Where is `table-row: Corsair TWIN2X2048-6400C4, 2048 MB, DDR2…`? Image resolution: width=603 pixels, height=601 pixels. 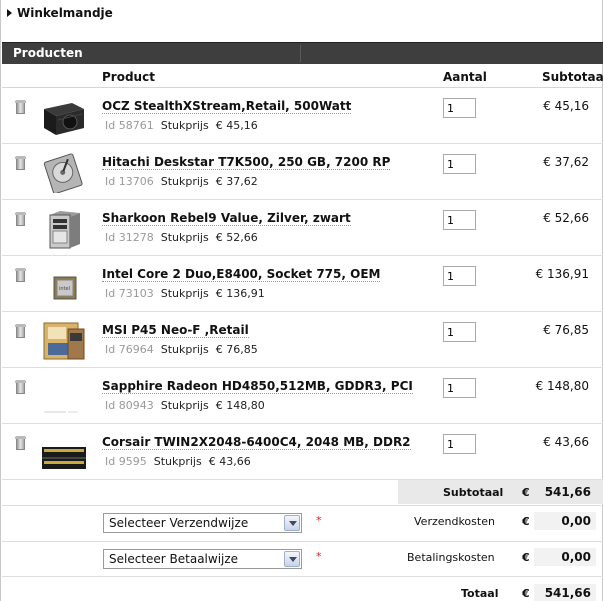 table-row: Corsair TWIN2X2048-6400C4, 2048 MB, DDR2… is located at coordinates (302, 452).